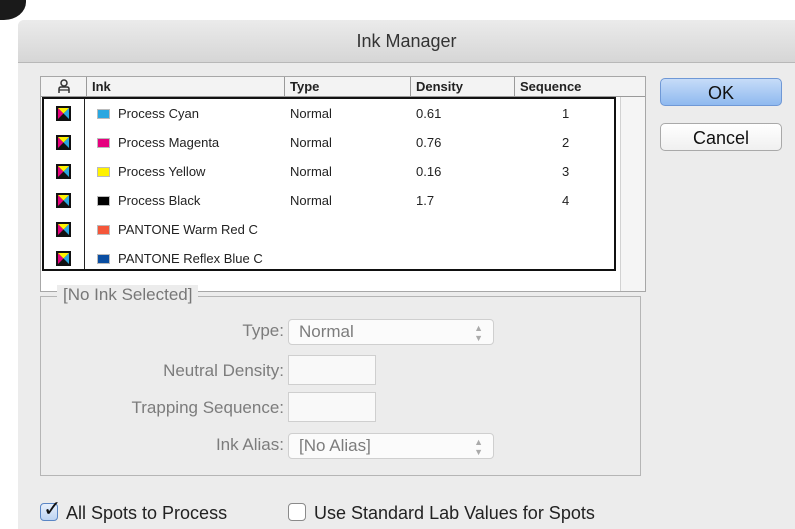  What do you see at coordinates (128, 295) in the screenshot?
I see `group-title: [No Ink Selected]` at bounding box center [128, 295].